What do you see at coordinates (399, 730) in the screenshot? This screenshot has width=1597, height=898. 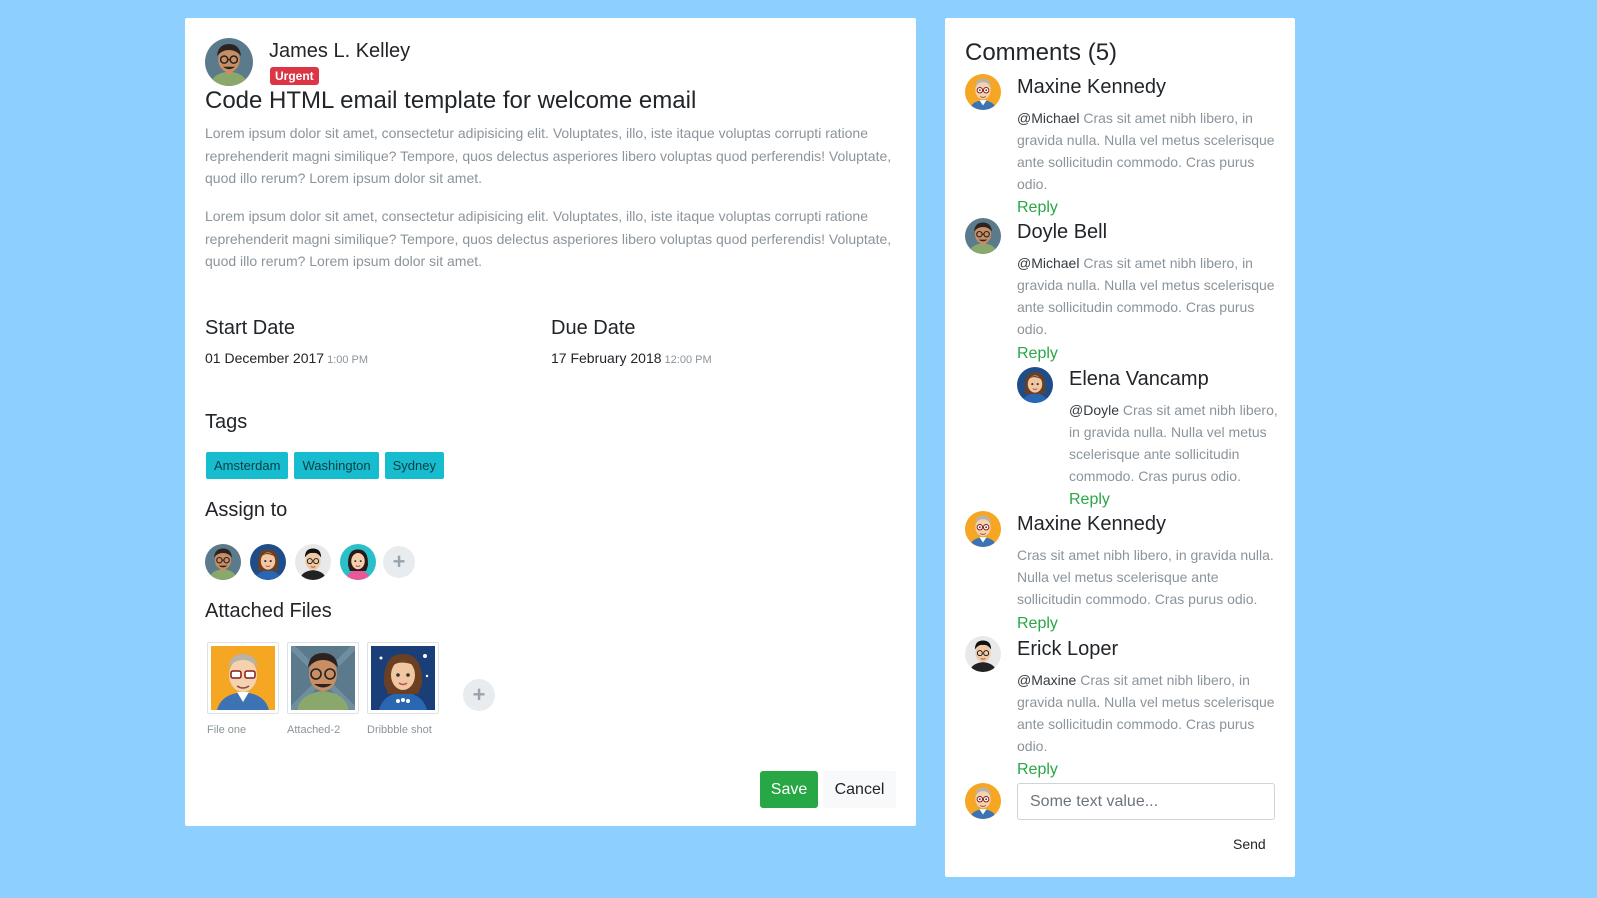 I see `file-name: Dribbble shot` at bounding box center [399, 730].